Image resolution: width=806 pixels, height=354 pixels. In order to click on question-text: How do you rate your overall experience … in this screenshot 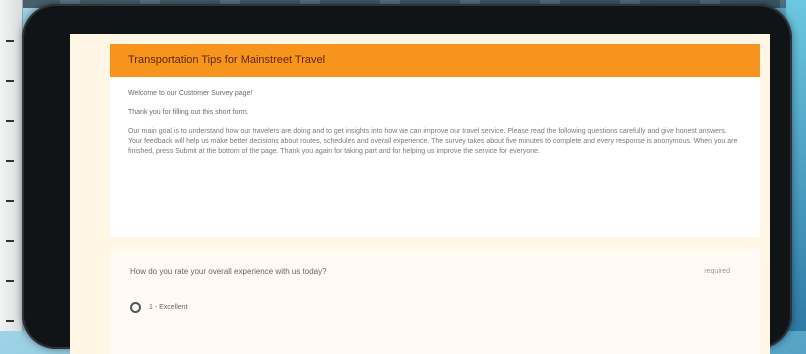, I will do `click(228, 271)`.